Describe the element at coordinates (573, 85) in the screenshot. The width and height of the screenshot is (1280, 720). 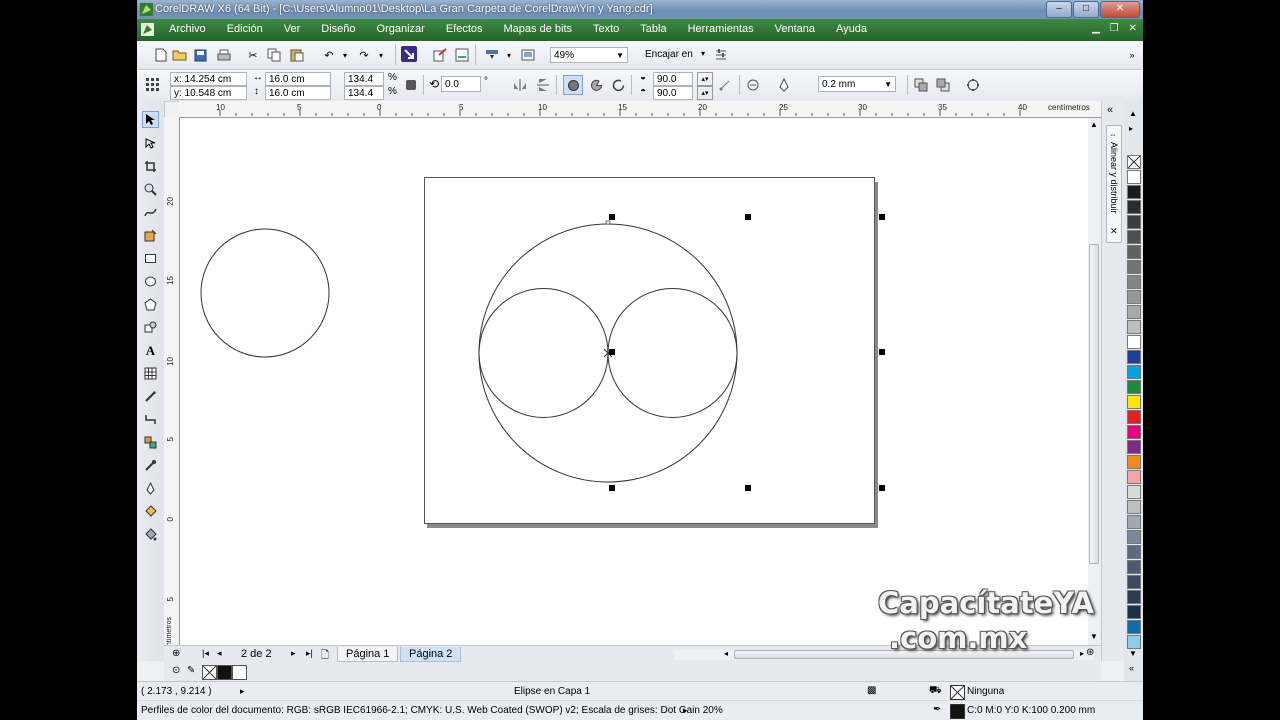
I see `ellipse-mode-icon` at that location.